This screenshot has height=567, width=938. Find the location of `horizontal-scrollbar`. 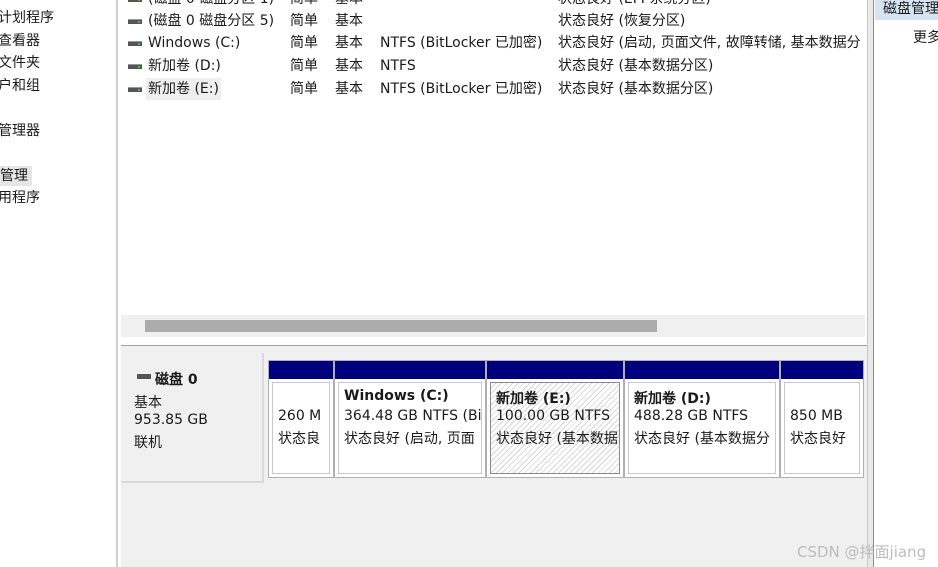

horizontal-scrollbar is located at coordinates (493, 326).